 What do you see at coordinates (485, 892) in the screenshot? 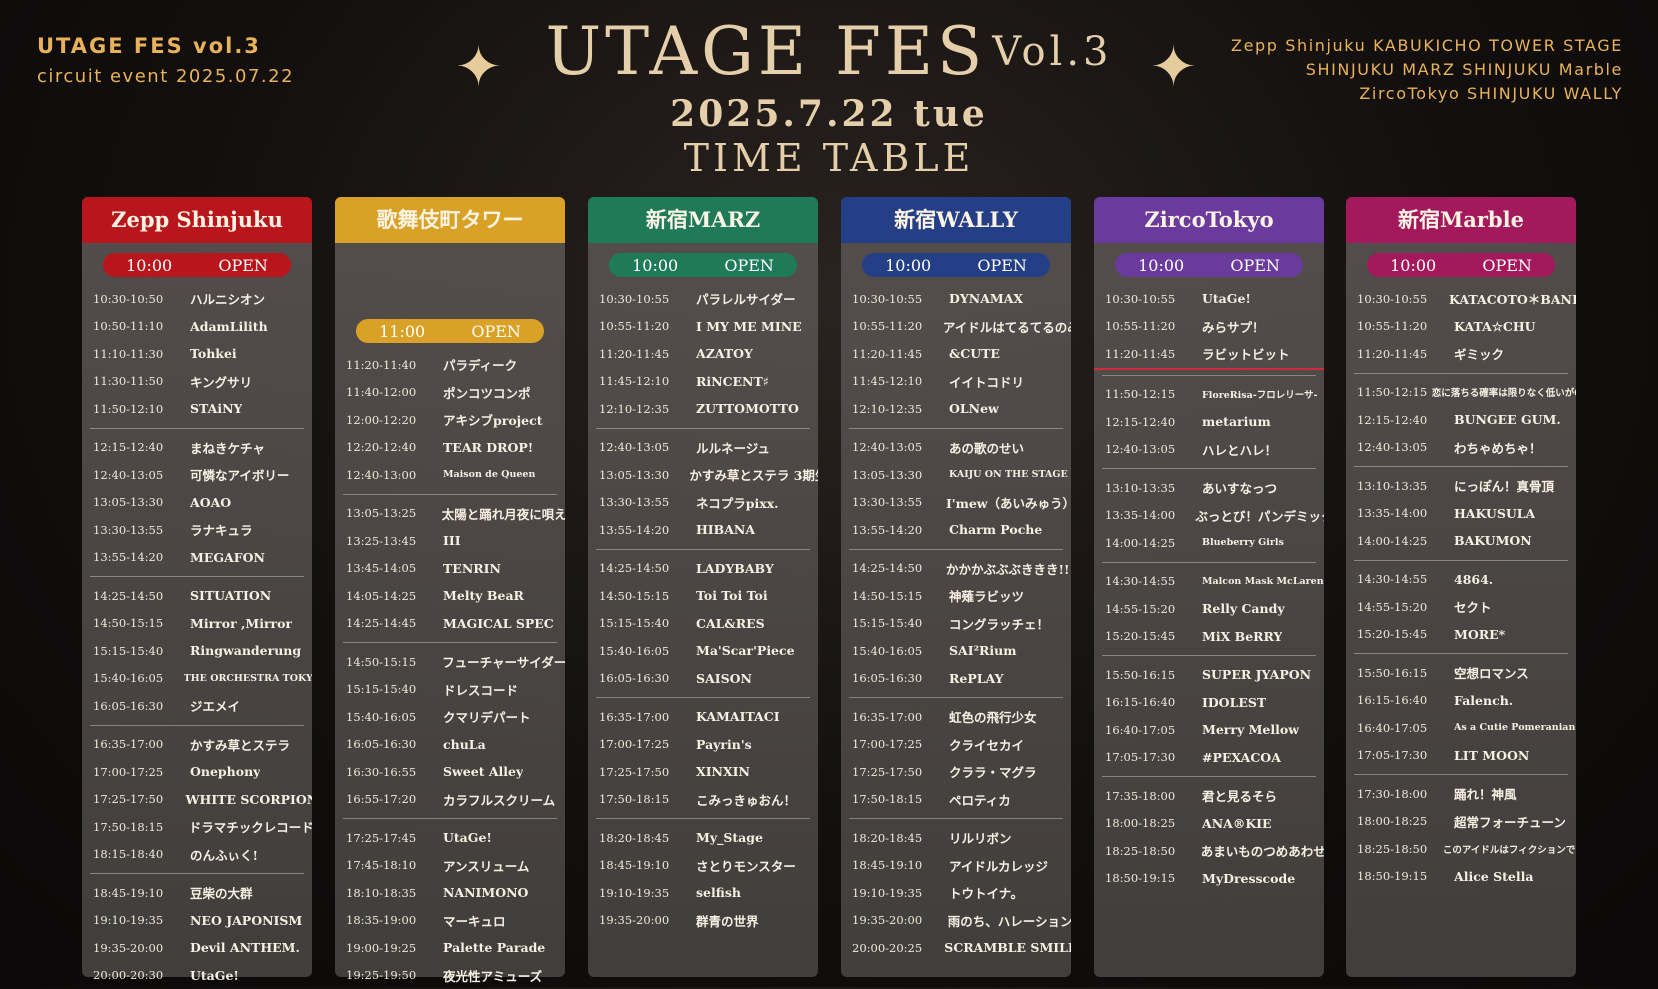
I see `performer-name: NANIMONO` at bounding box center [485, 892].